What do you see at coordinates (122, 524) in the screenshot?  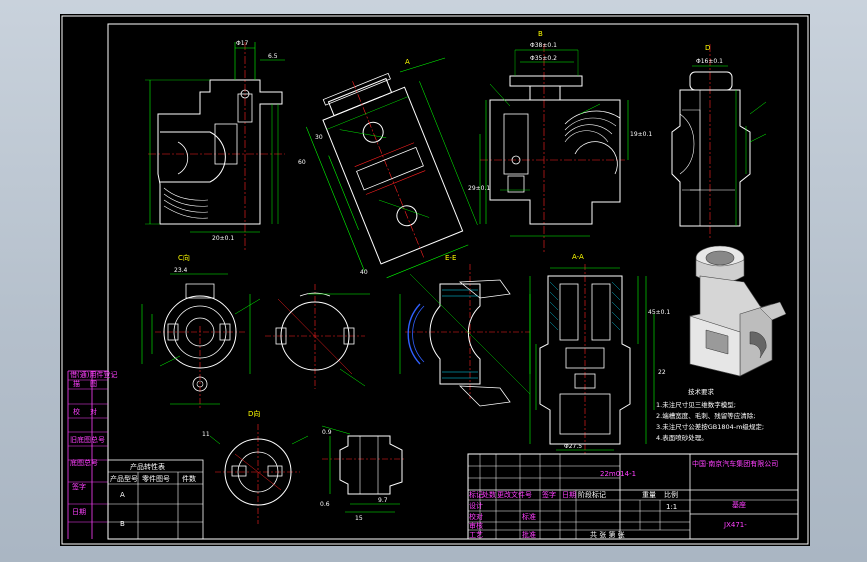 I see `product-row2-code: B` at bounding box center [122, 524].